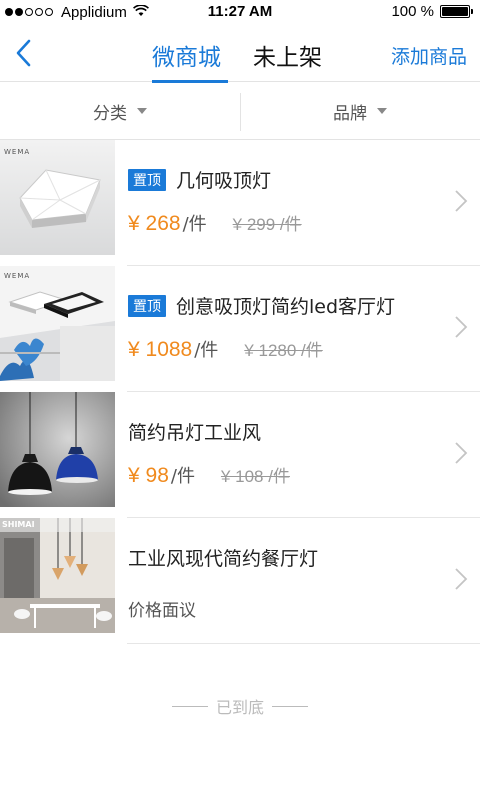  What do you see at coordinates (209, 475) in the screenshot?
I see `price-row: ¥ 98 /件 ¥ 108 /件` at bounding box center [209, 475].